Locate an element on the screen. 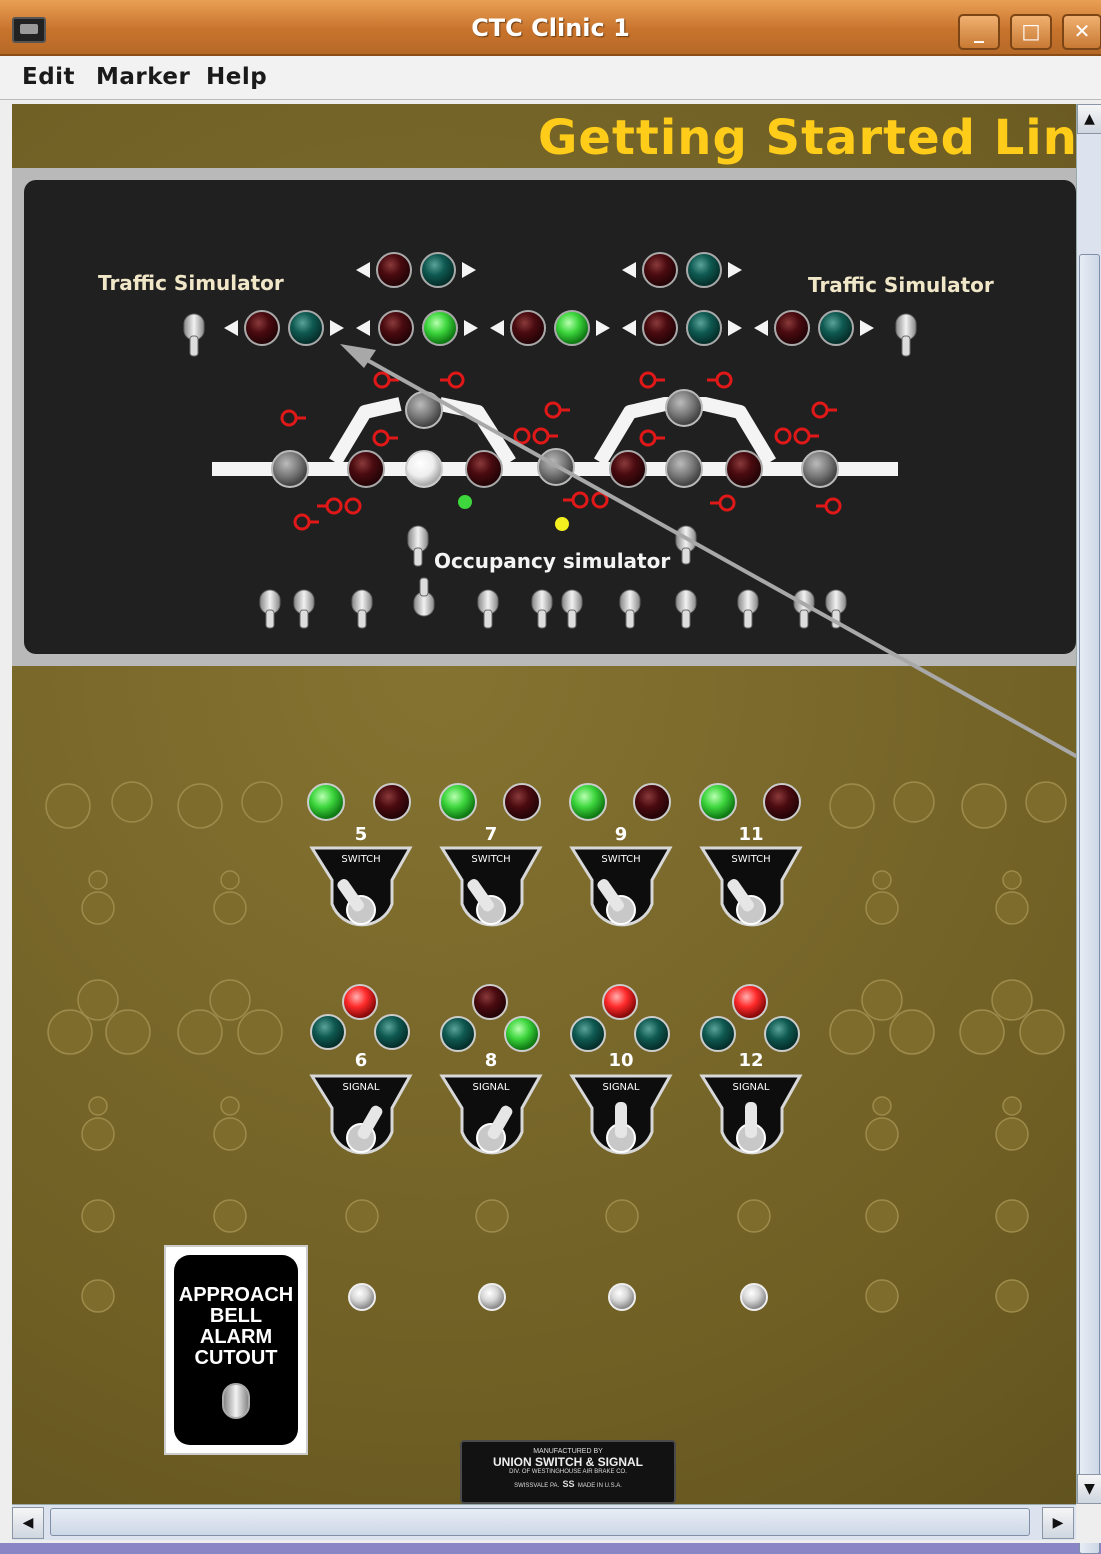  horizontal-scrollbar: ◀ ▶ is located at coordinates (544, 1522).